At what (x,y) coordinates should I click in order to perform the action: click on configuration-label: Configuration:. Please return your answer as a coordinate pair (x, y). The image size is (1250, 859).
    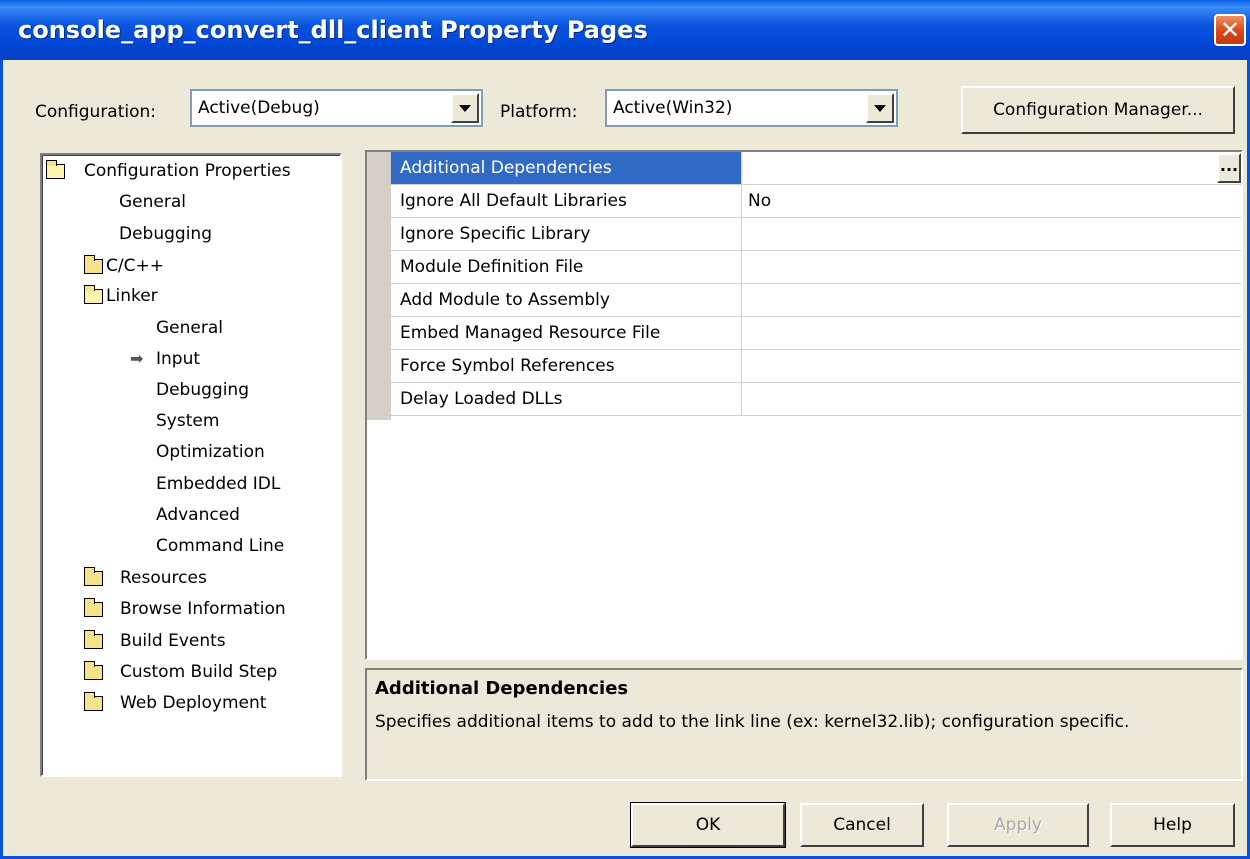
    Looking at the image, I should click on (96, 112).